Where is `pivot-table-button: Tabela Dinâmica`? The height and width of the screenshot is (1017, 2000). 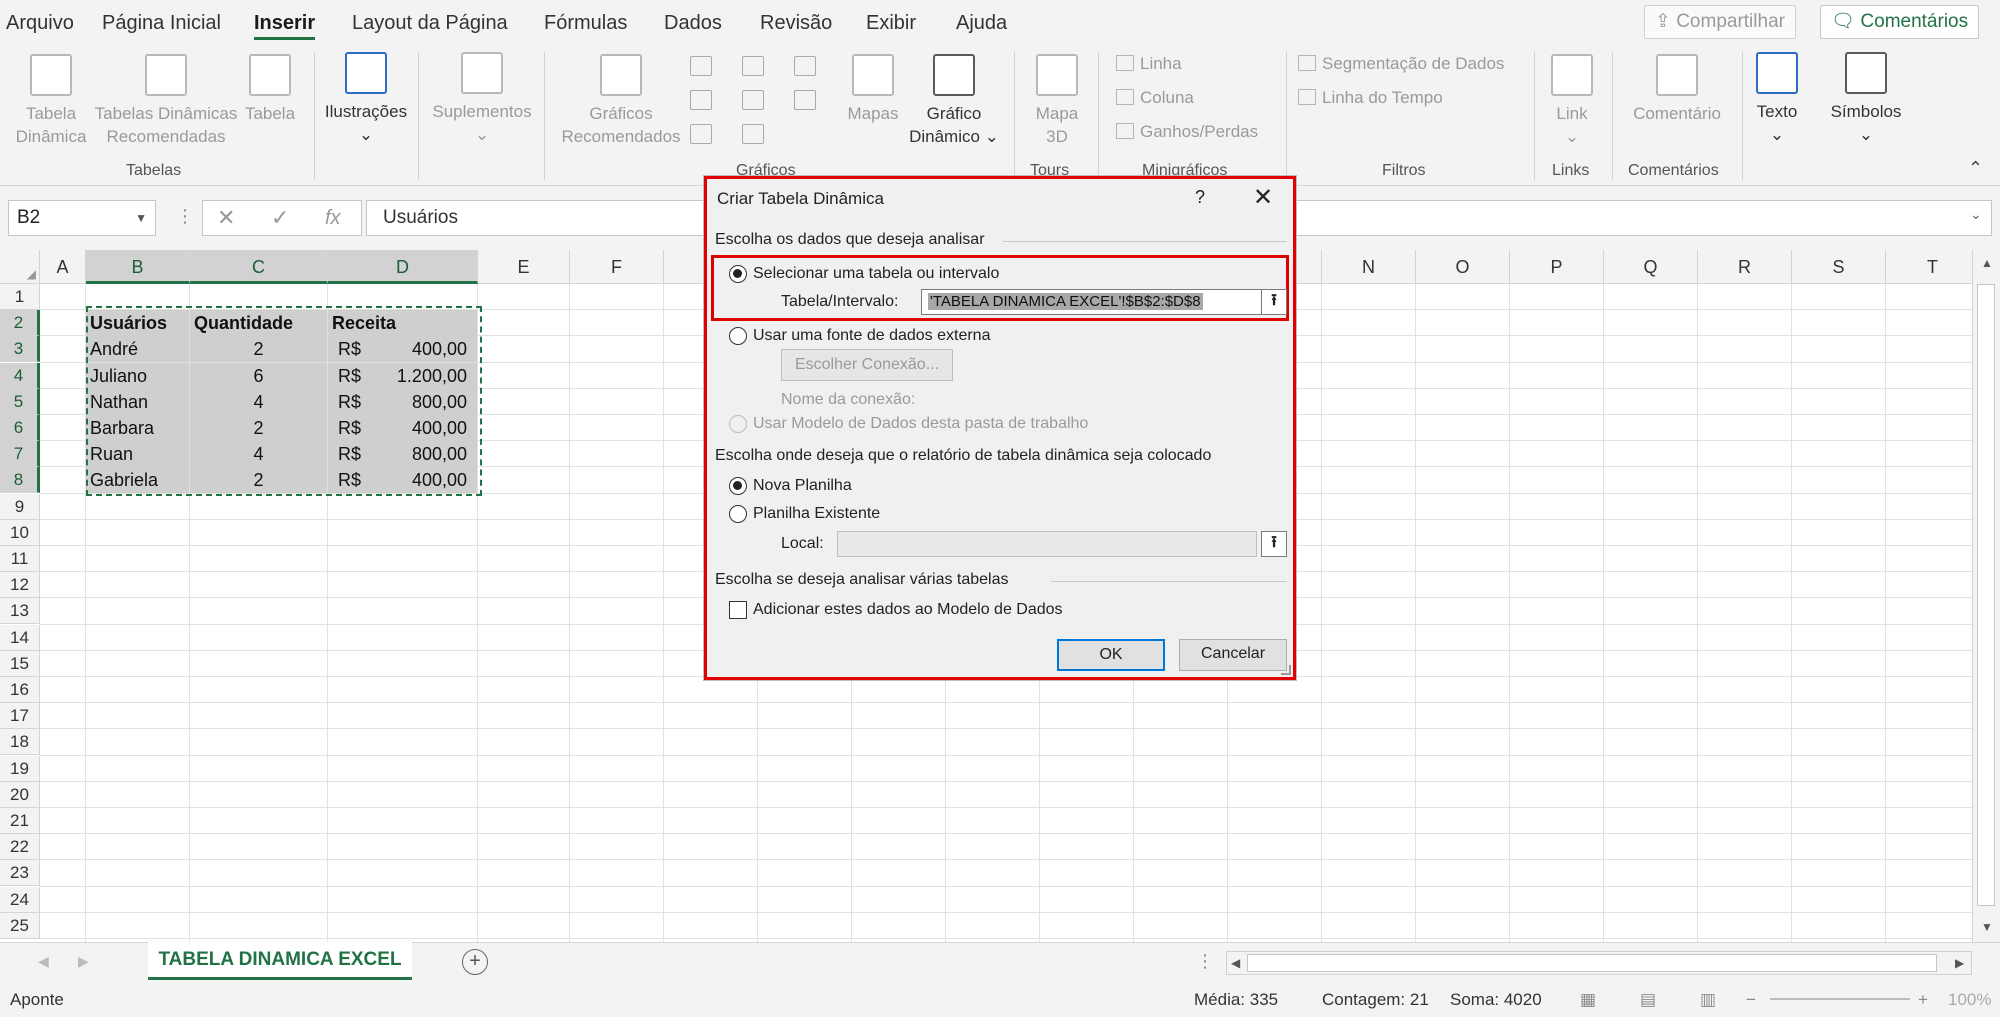 pivot-table-button: Tabela Dinâmica is located at coordinates (51, 101).